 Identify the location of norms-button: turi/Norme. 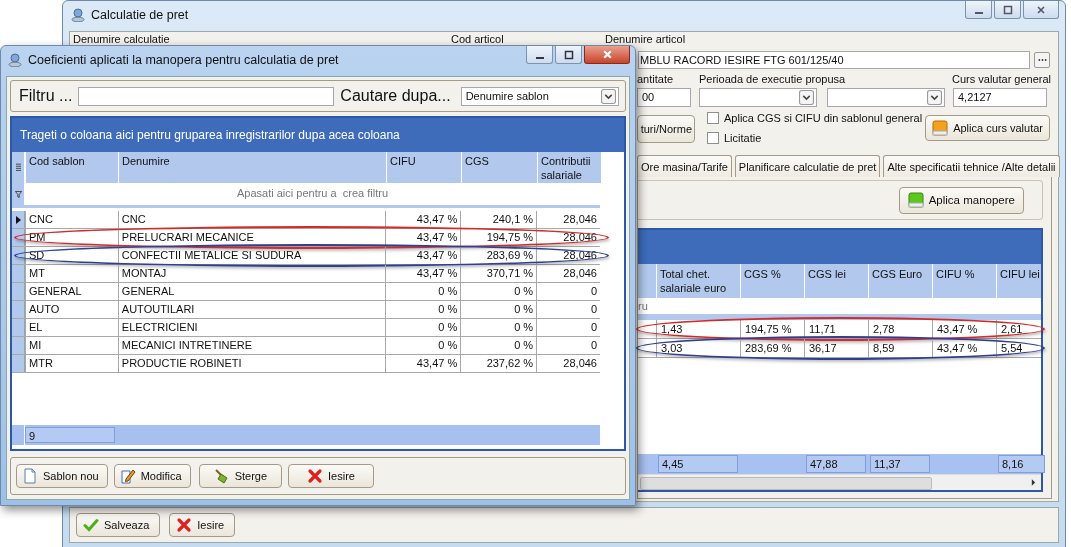
(666, 129).